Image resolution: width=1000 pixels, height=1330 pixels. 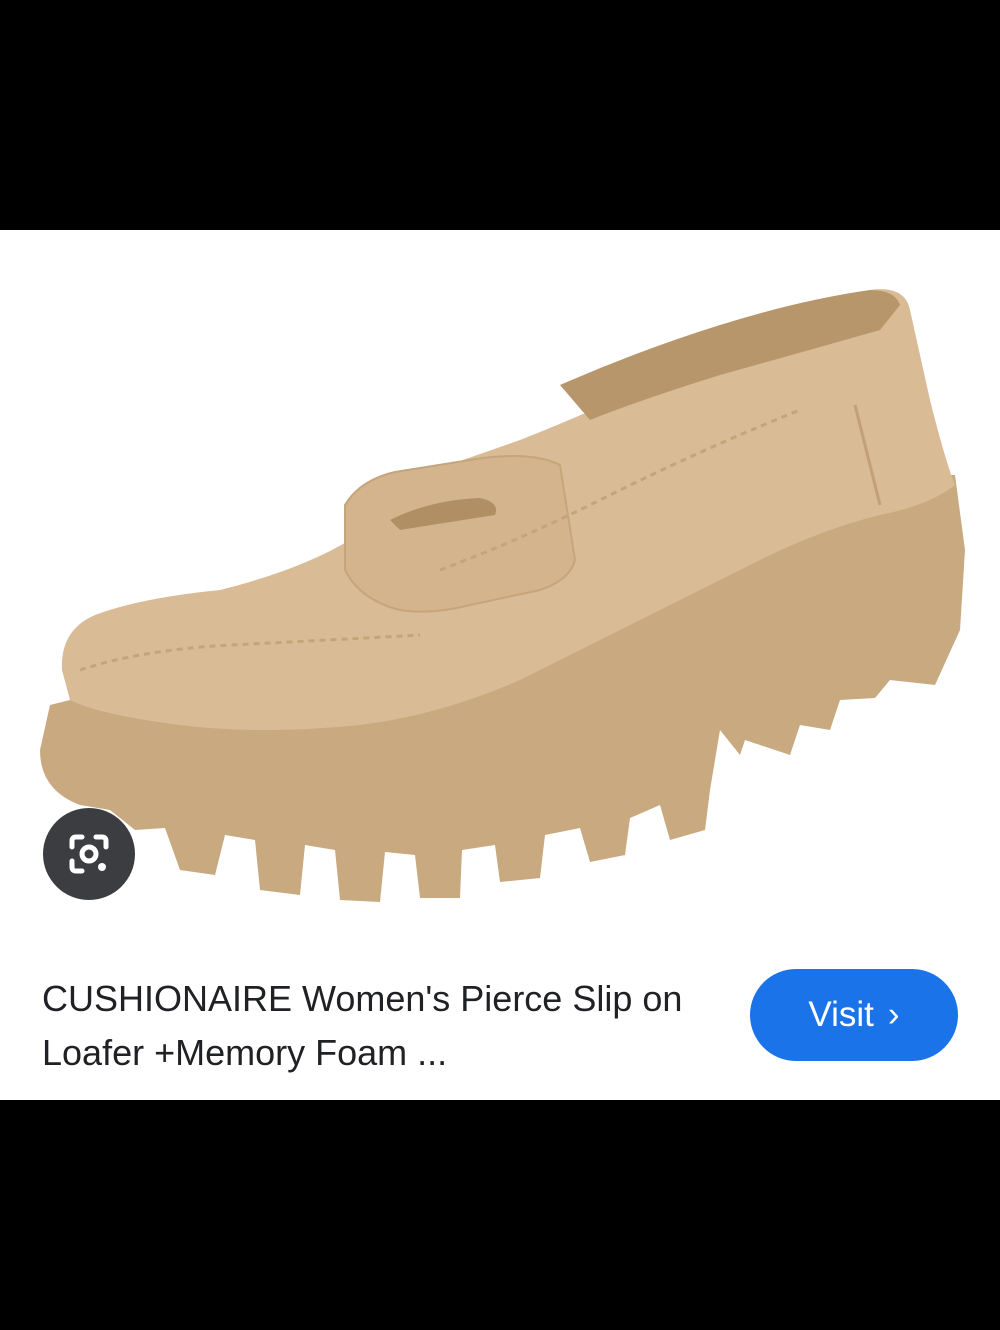 I want to click on visit-button: Visit ›, so click(x=854, y=1015).